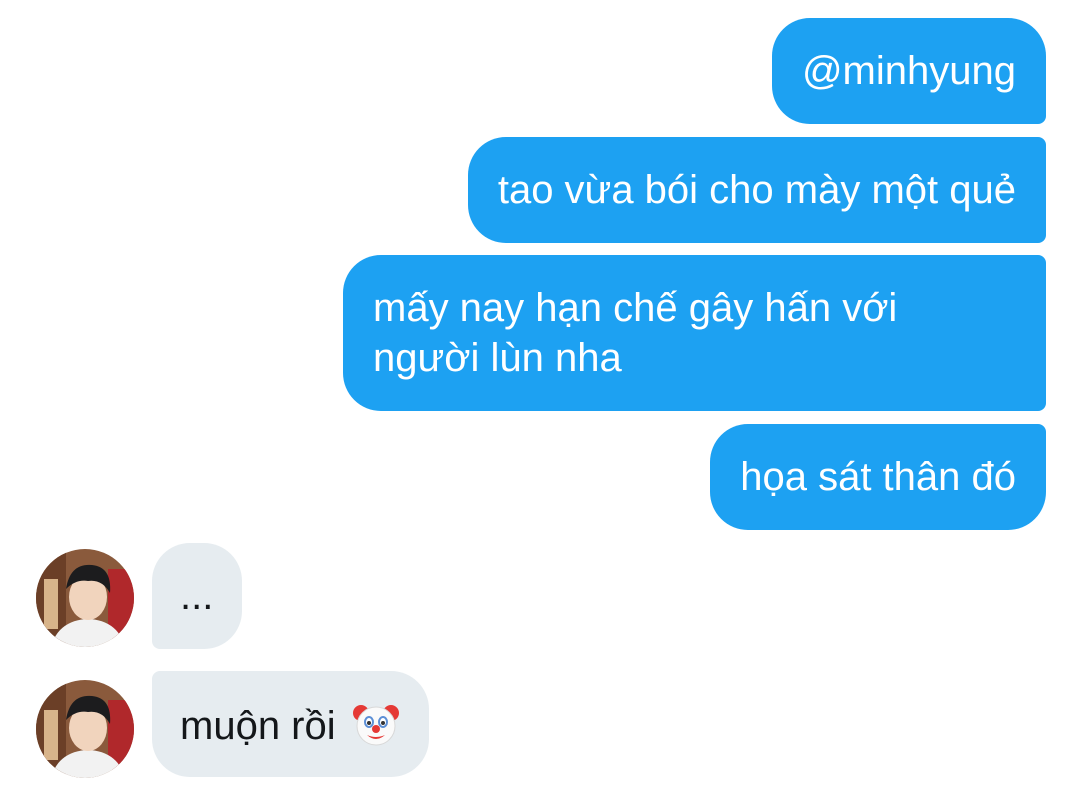 The height and width of the screenshot is (798, 1080). What do you see at coordinates (635, 308) in the screenshot?
I see `message-text-line: mấy nay hạn chế gây hấn với` at bounding box center [635, 308].